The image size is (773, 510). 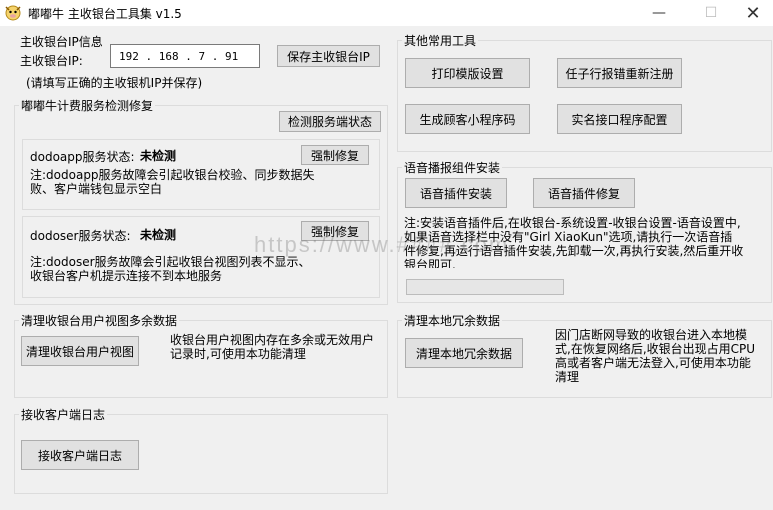 What do you see at coordinates (61, 42) in the screenshot?
I see `ip-section-title: 主收银台IP信息` at bounding box center [61, 42].